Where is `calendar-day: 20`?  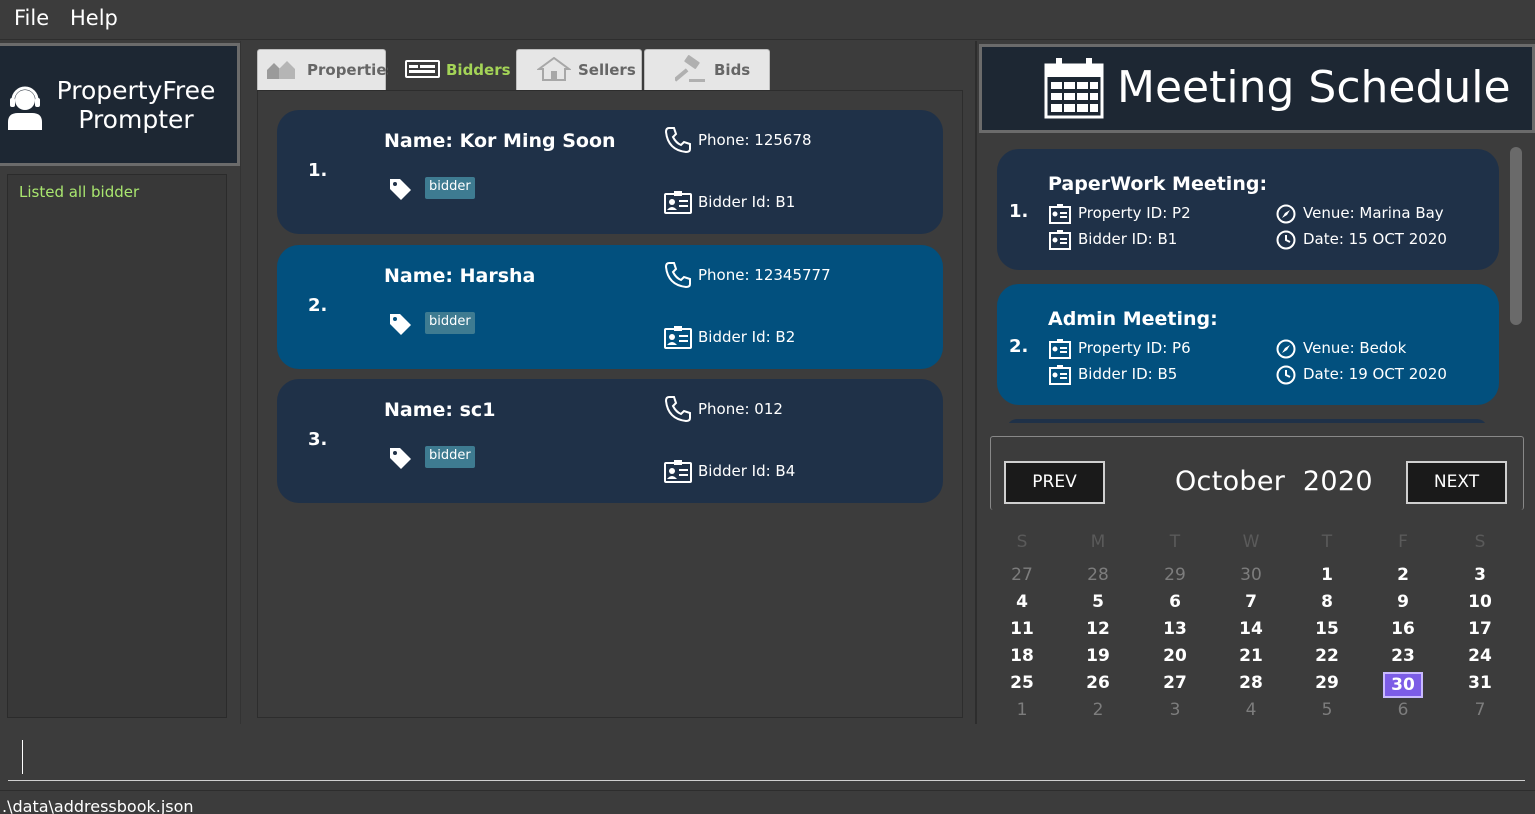 calendar-day: 20 is located at coordinates (1175, 658).